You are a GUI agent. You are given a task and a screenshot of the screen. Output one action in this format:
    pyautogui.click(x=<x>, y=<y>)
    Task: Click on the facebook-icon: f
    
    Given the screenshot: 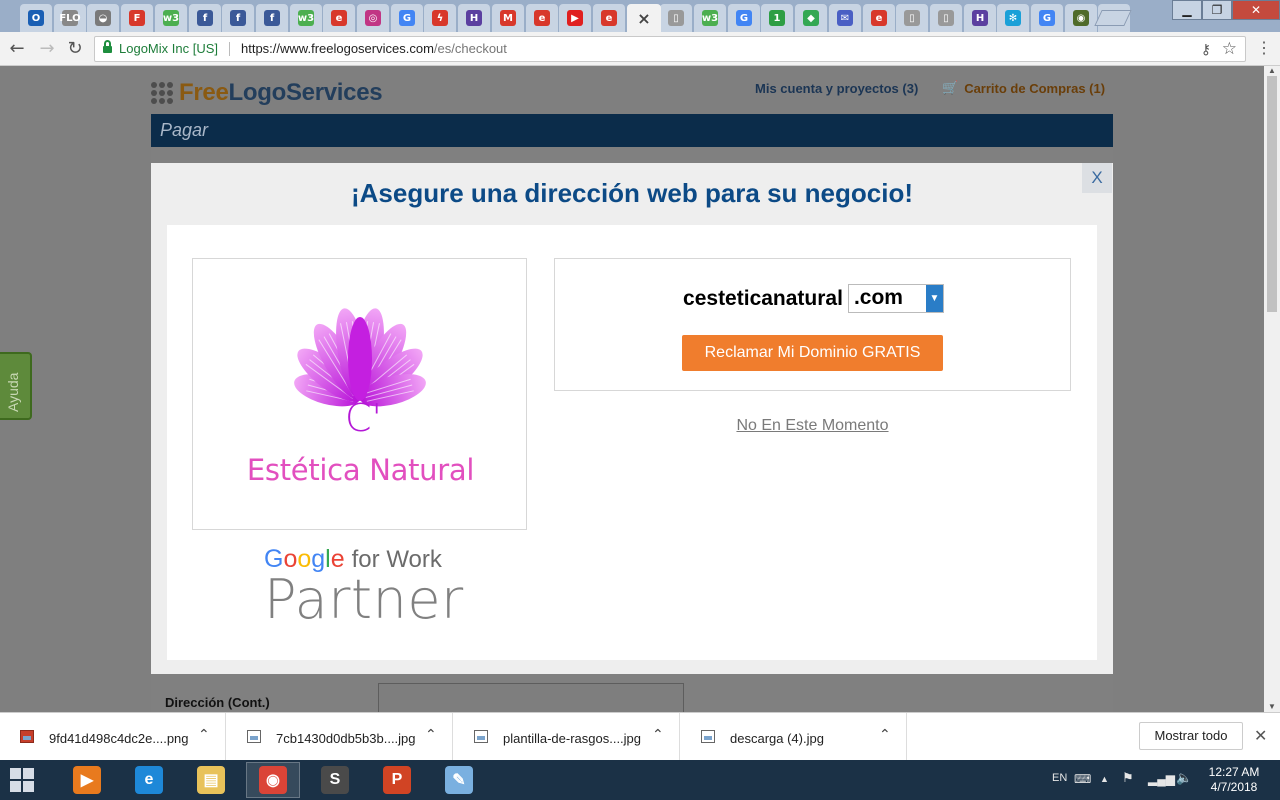 What is the action you would take?
    pyautogui.click(x=272, y=18)
    